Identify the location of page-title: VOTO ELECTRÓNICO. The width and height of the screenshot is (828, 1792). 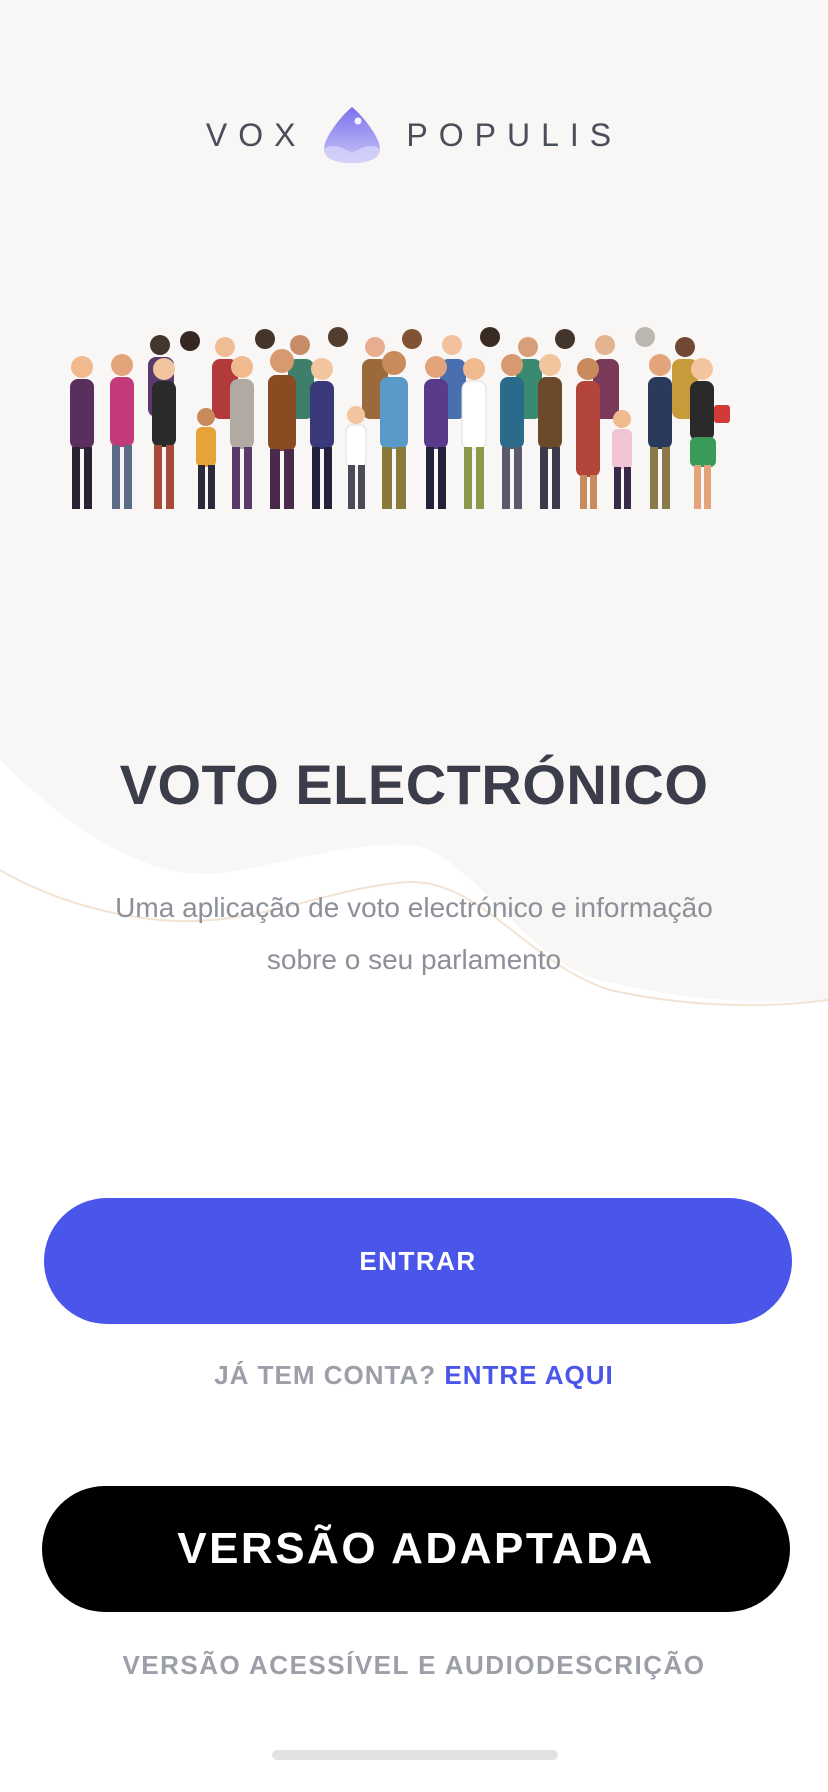
(414, 784).